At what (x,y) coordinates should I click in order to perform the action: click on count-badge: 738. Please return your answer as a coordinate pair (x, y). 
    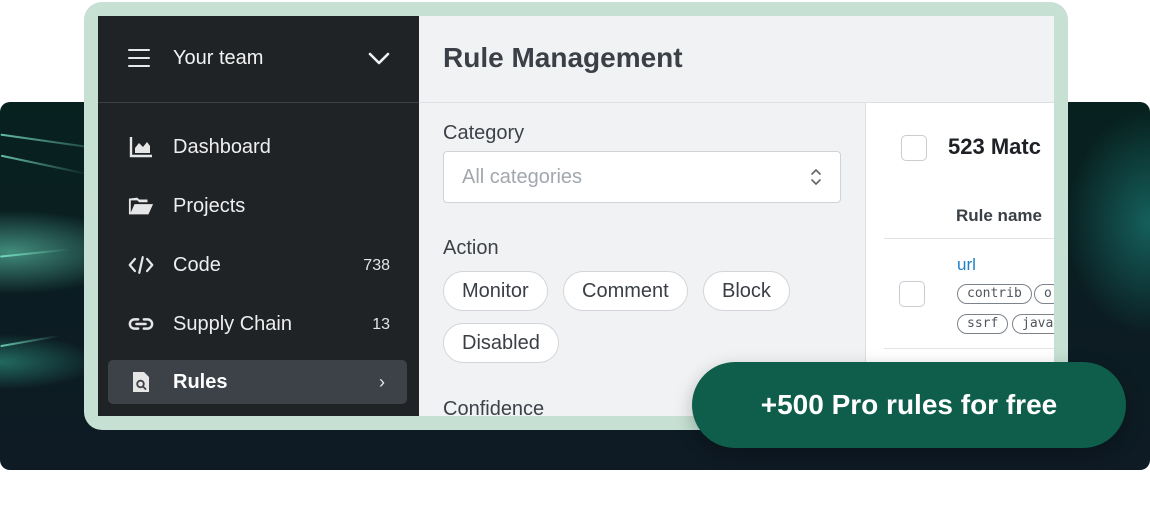
    Looking at the image, I should click on (376, 265).